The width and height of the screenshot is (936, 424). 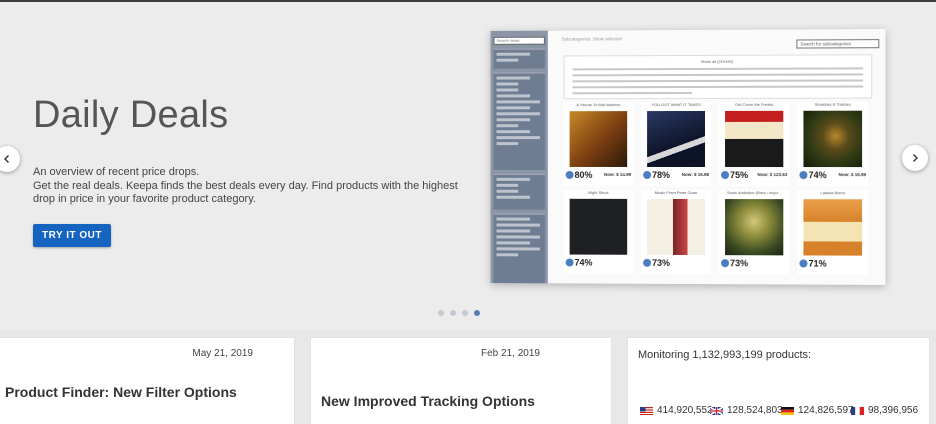 What do you see at coordinates (72, 235) in the screenshot?
I see `try-it-out-button: TRY IT OUT` at bounding box center [72, 235].